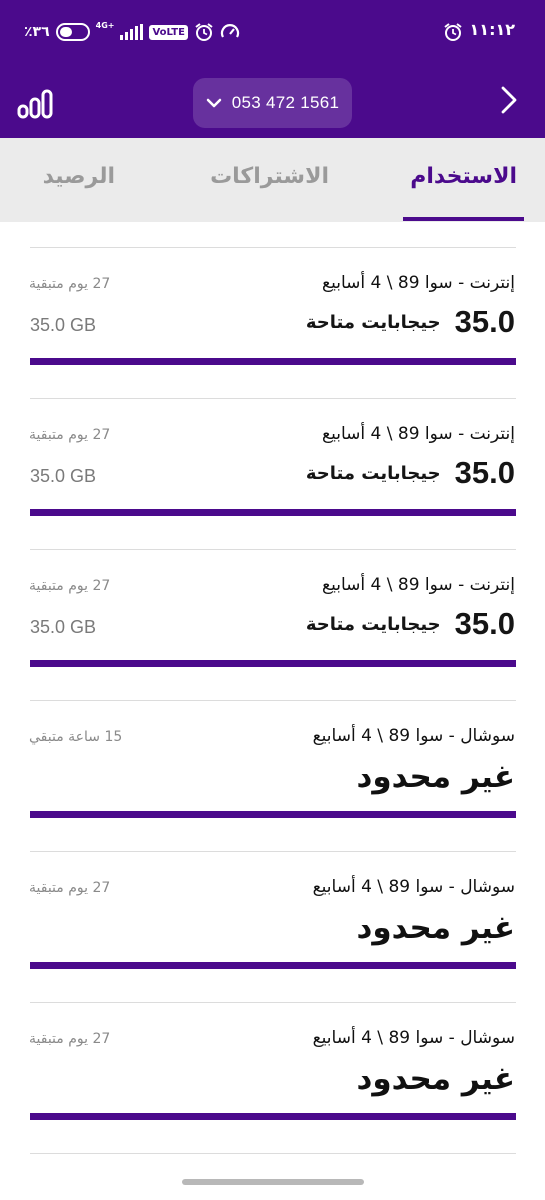 This screenshot has width=545, height=1200. Describe the element at coordinates (230, 31) in the screenshot. I see `speedometer-icon` at that location.